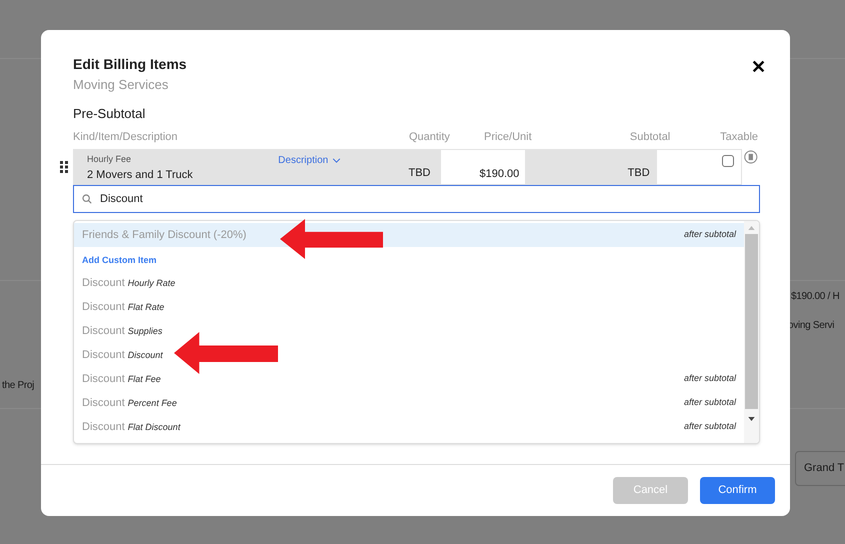  What do you see at coordinates (152, 403) in the screenshot?
I see `option-name: Percent Fee` at bounding box center [152, 403].